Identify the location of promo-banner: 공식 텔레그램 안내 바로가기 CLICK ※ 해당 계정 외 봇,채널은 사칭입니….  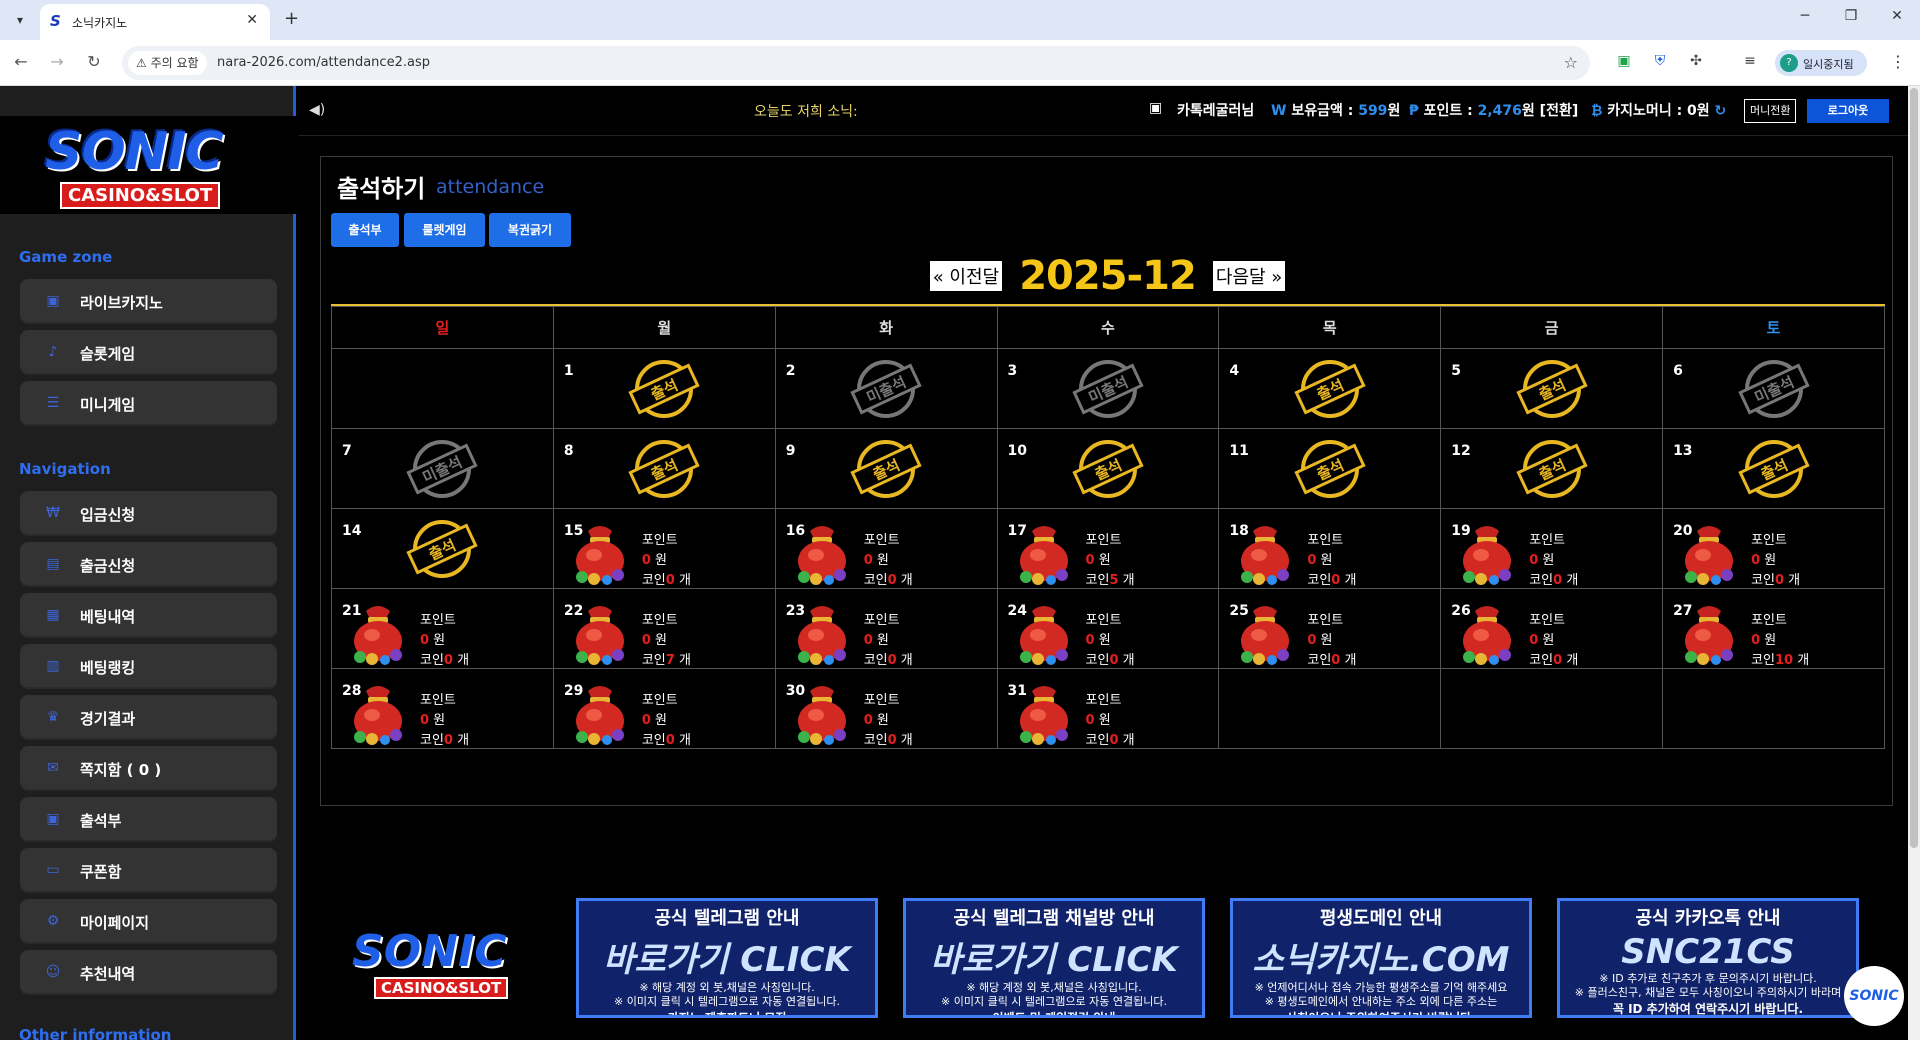
(727, 958).